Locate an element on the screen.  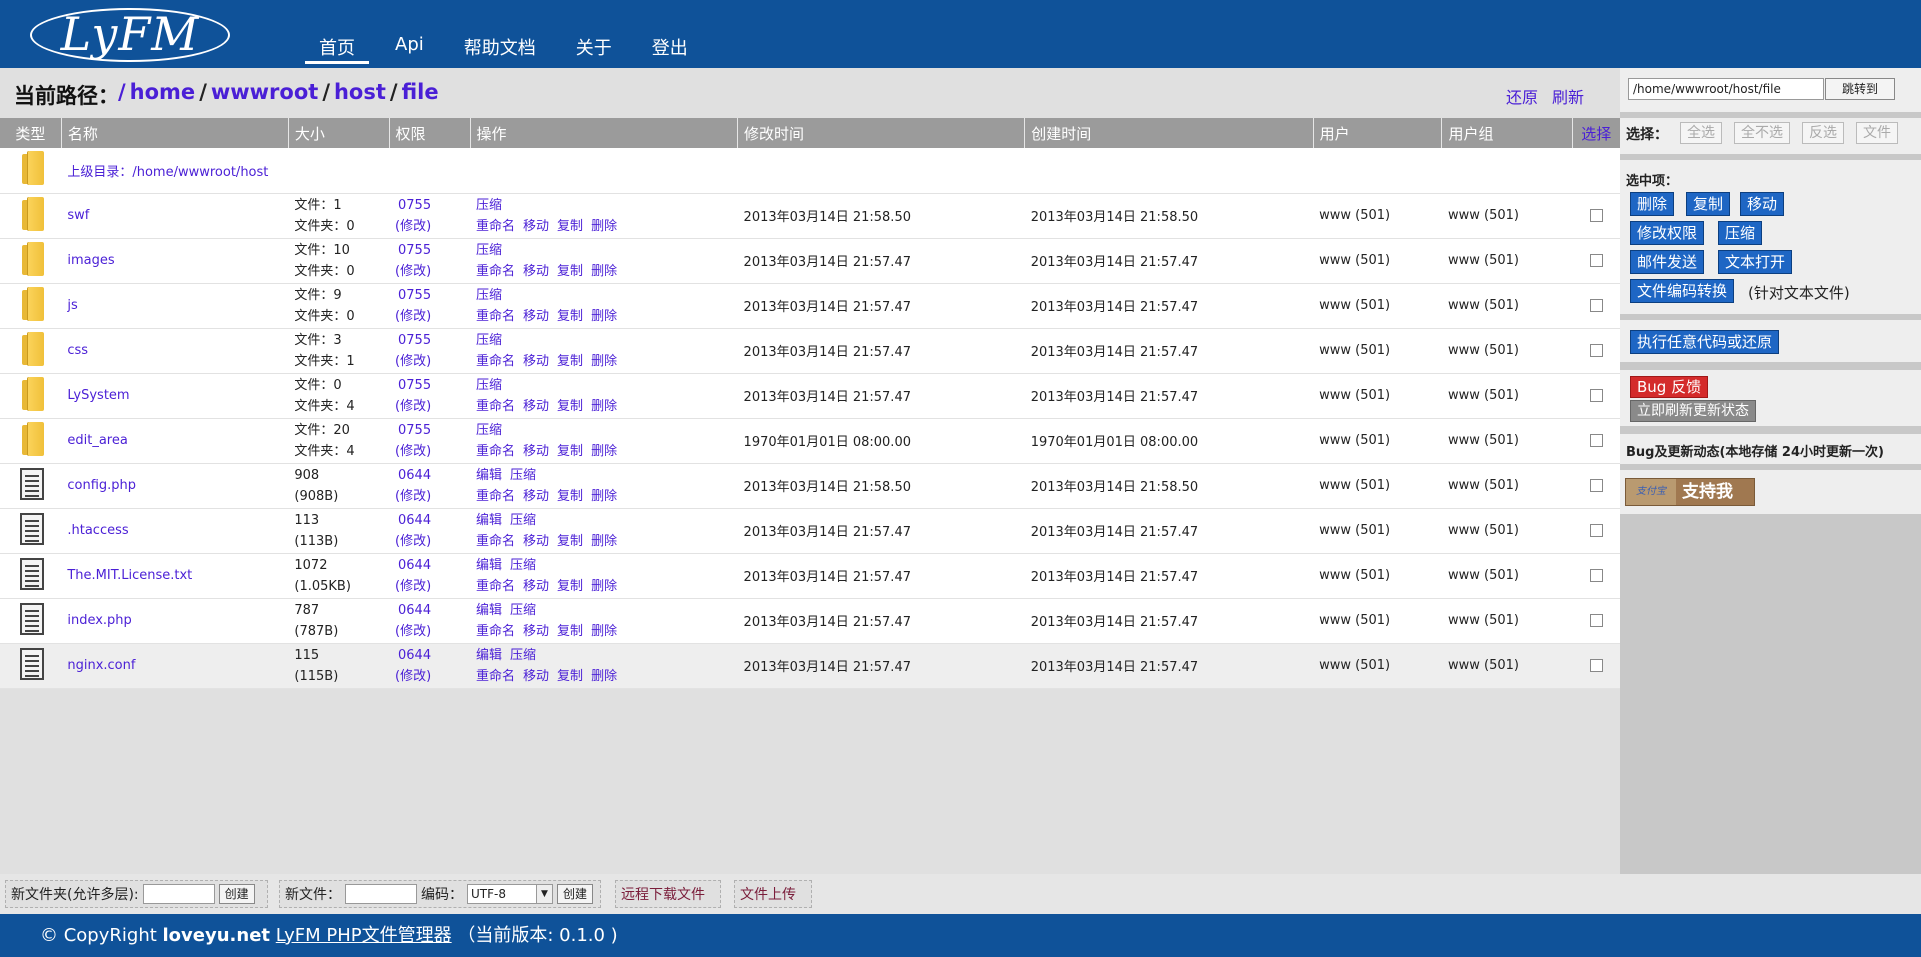
file-name-link: config.php is located at coordinates (101, 485).